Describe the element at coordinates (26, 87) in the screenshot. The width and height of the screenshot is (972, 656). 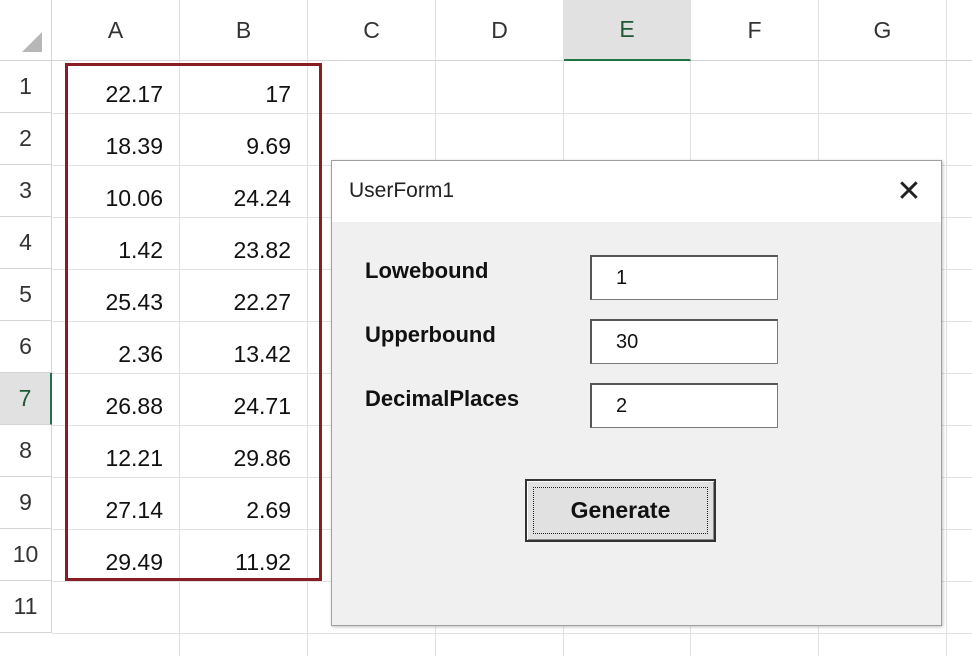
I see `row-header-1: 1` at that location.